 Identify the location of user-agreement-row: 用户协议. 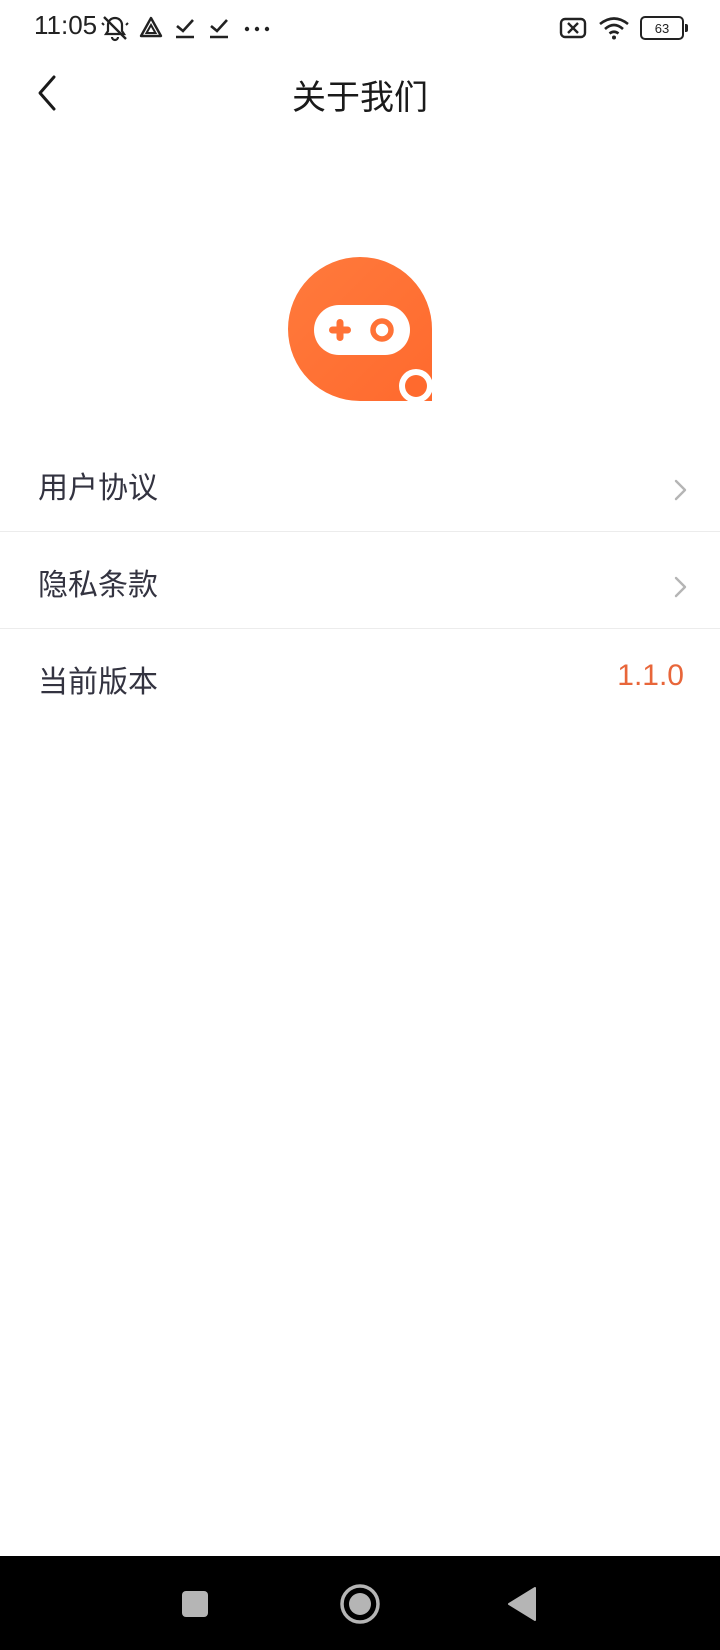
(360, 483).